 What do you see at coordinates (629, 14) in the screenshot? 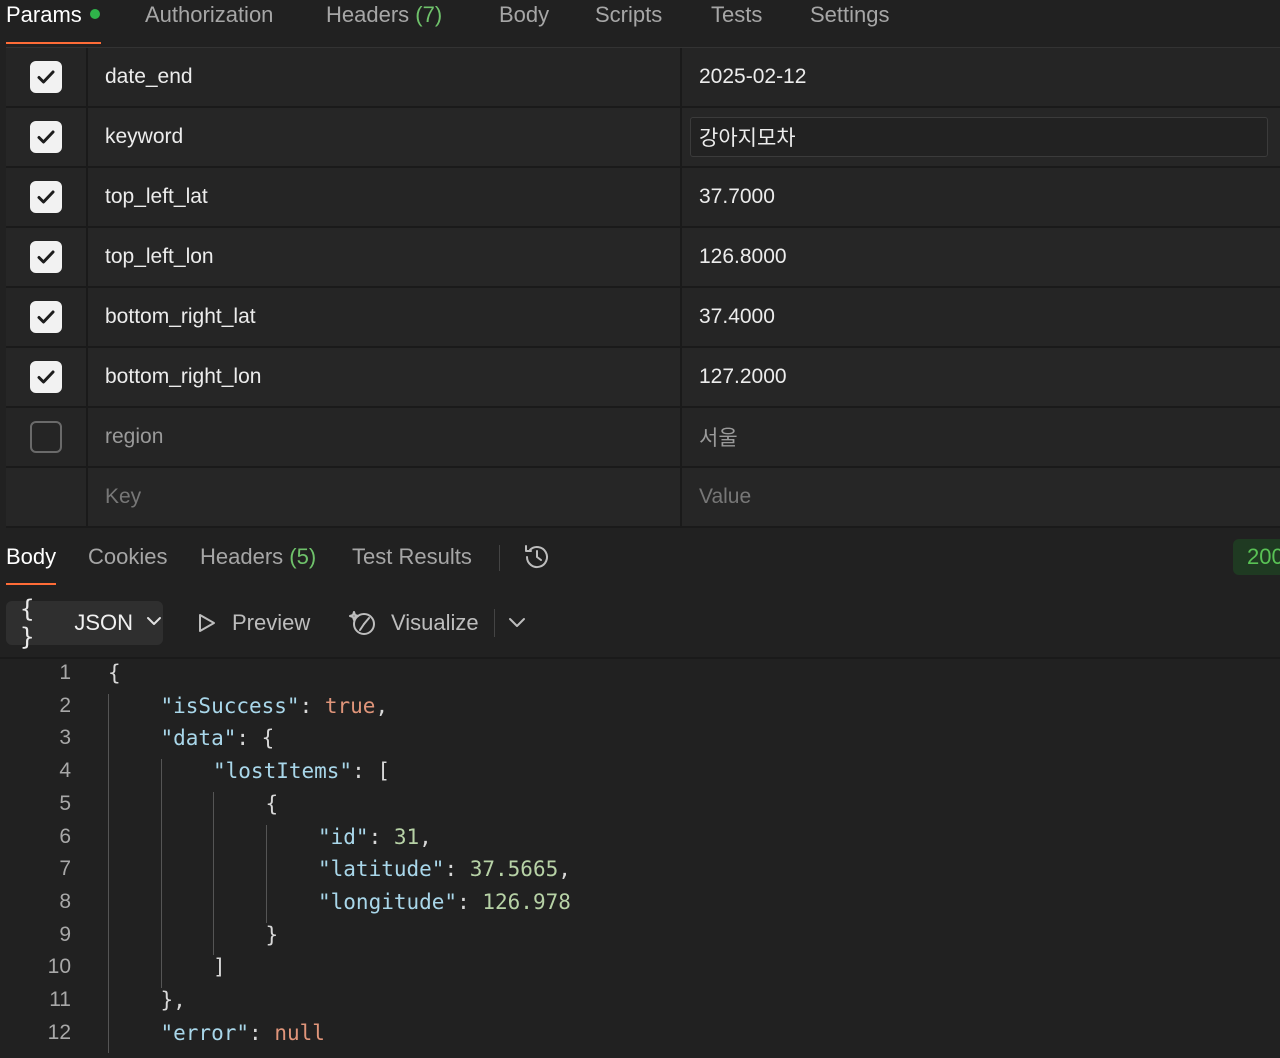
I see `tab-label: Scripts` at bounding box center [629, 14].